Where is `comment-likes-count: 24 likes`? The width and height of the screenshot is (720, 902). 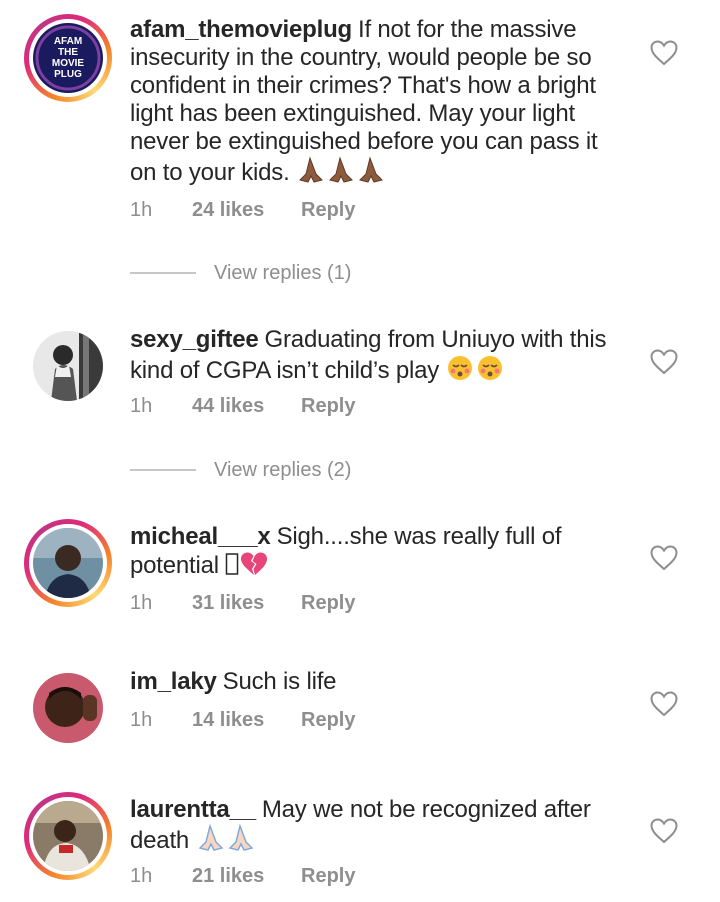
comment-likes-count: 24 likes is located at coordinates (228, 210).